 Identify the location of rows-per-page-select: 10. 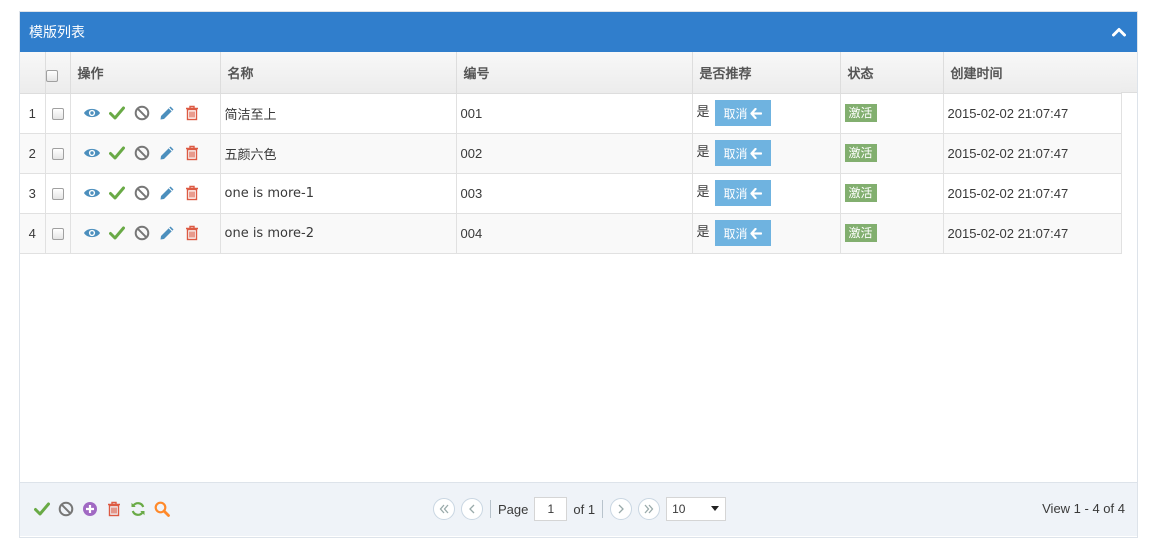
(696, 509).